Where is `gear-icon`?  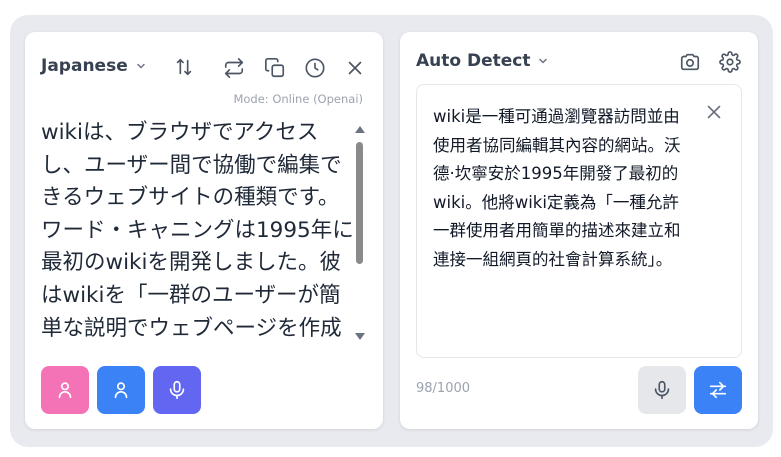
gear-icon is located at coordinates (730, 62).